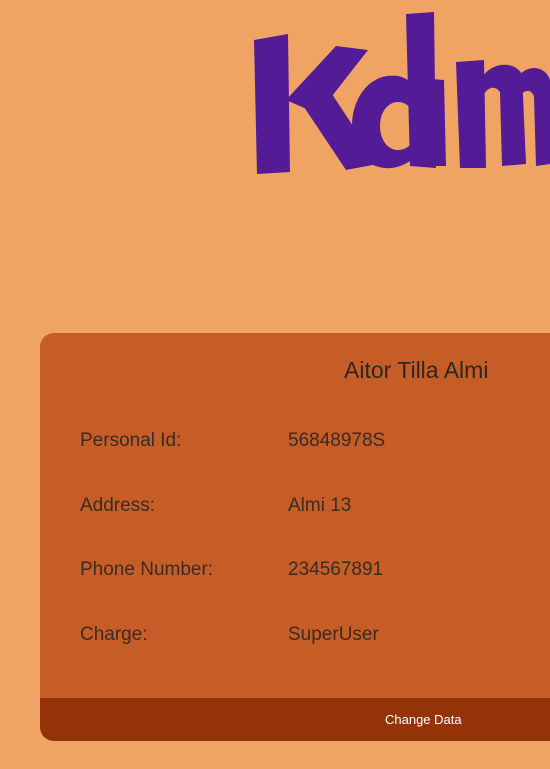 This screenshot has width=550, height=769. I want to click on address-label: Address:, so click(117, 505).